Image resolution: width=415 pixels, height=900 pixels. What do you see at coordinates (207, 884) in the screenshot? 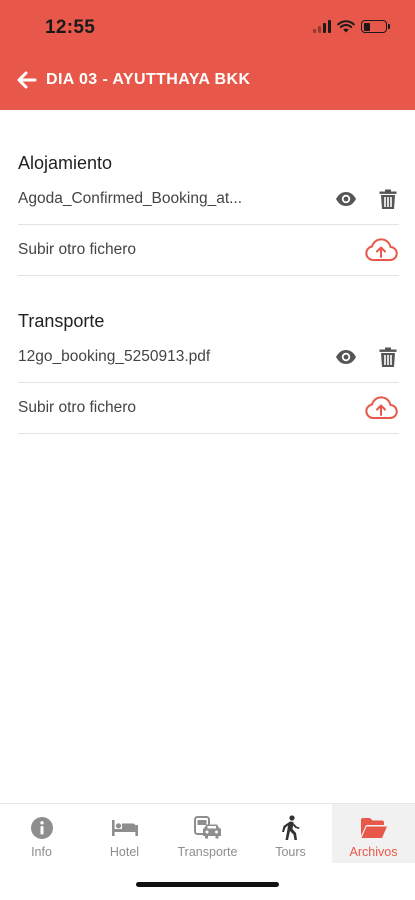
I see `home-indicator` at bounding box center [207, 884].